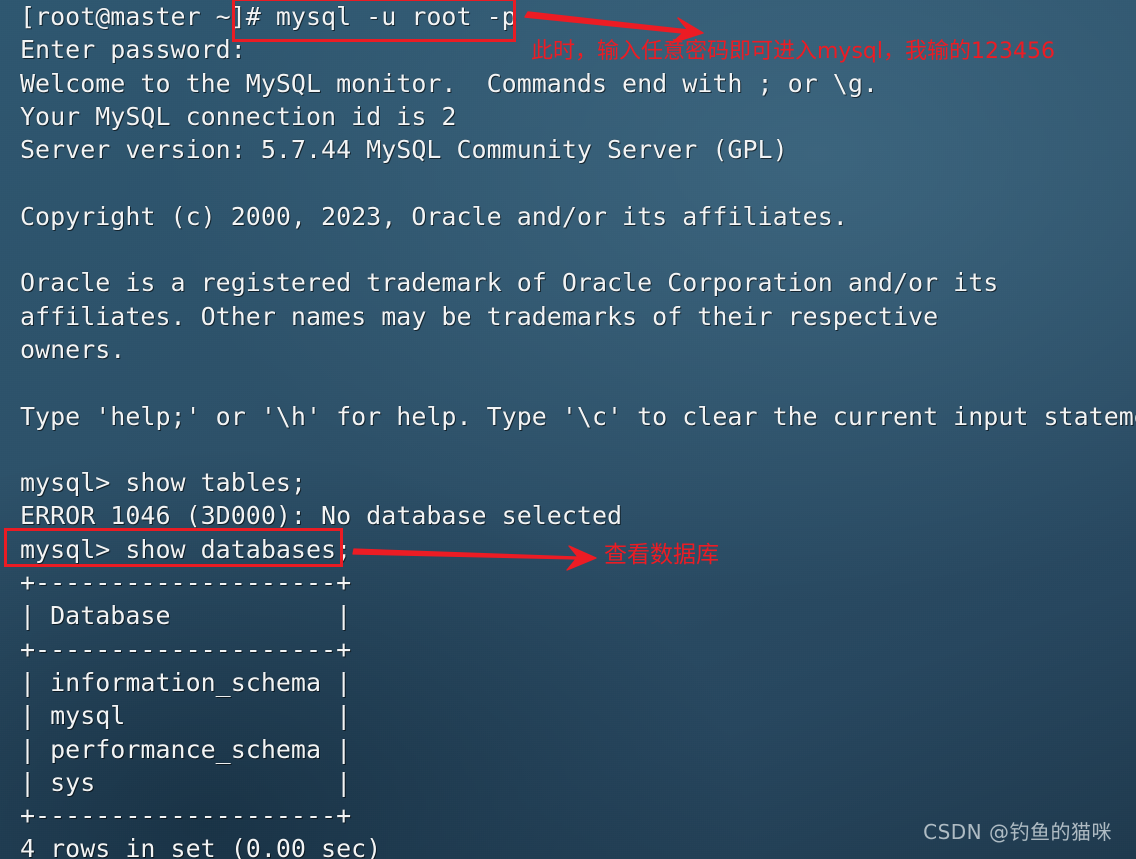 This screenshot has height=859, width=1136. Describe the element at coordinates (793, 51) in the screenshot. I see `annotation-password-note: 此时，输入任意密码即可进入mysql，我输的123456` at that location.